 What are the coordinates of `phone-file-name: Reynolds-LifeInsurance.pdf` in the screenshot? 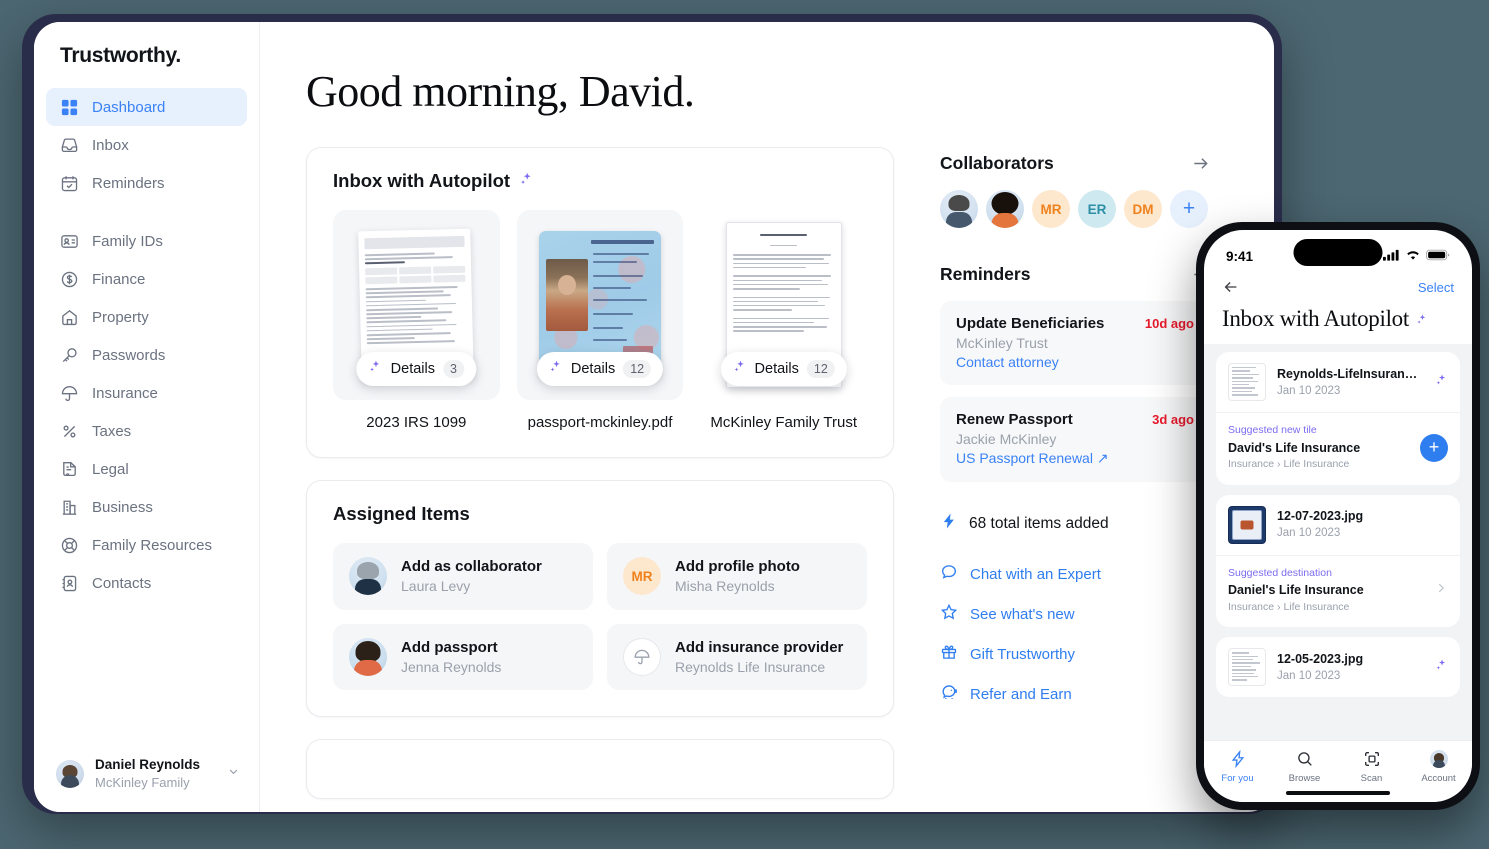 It's located at (1350, 373).